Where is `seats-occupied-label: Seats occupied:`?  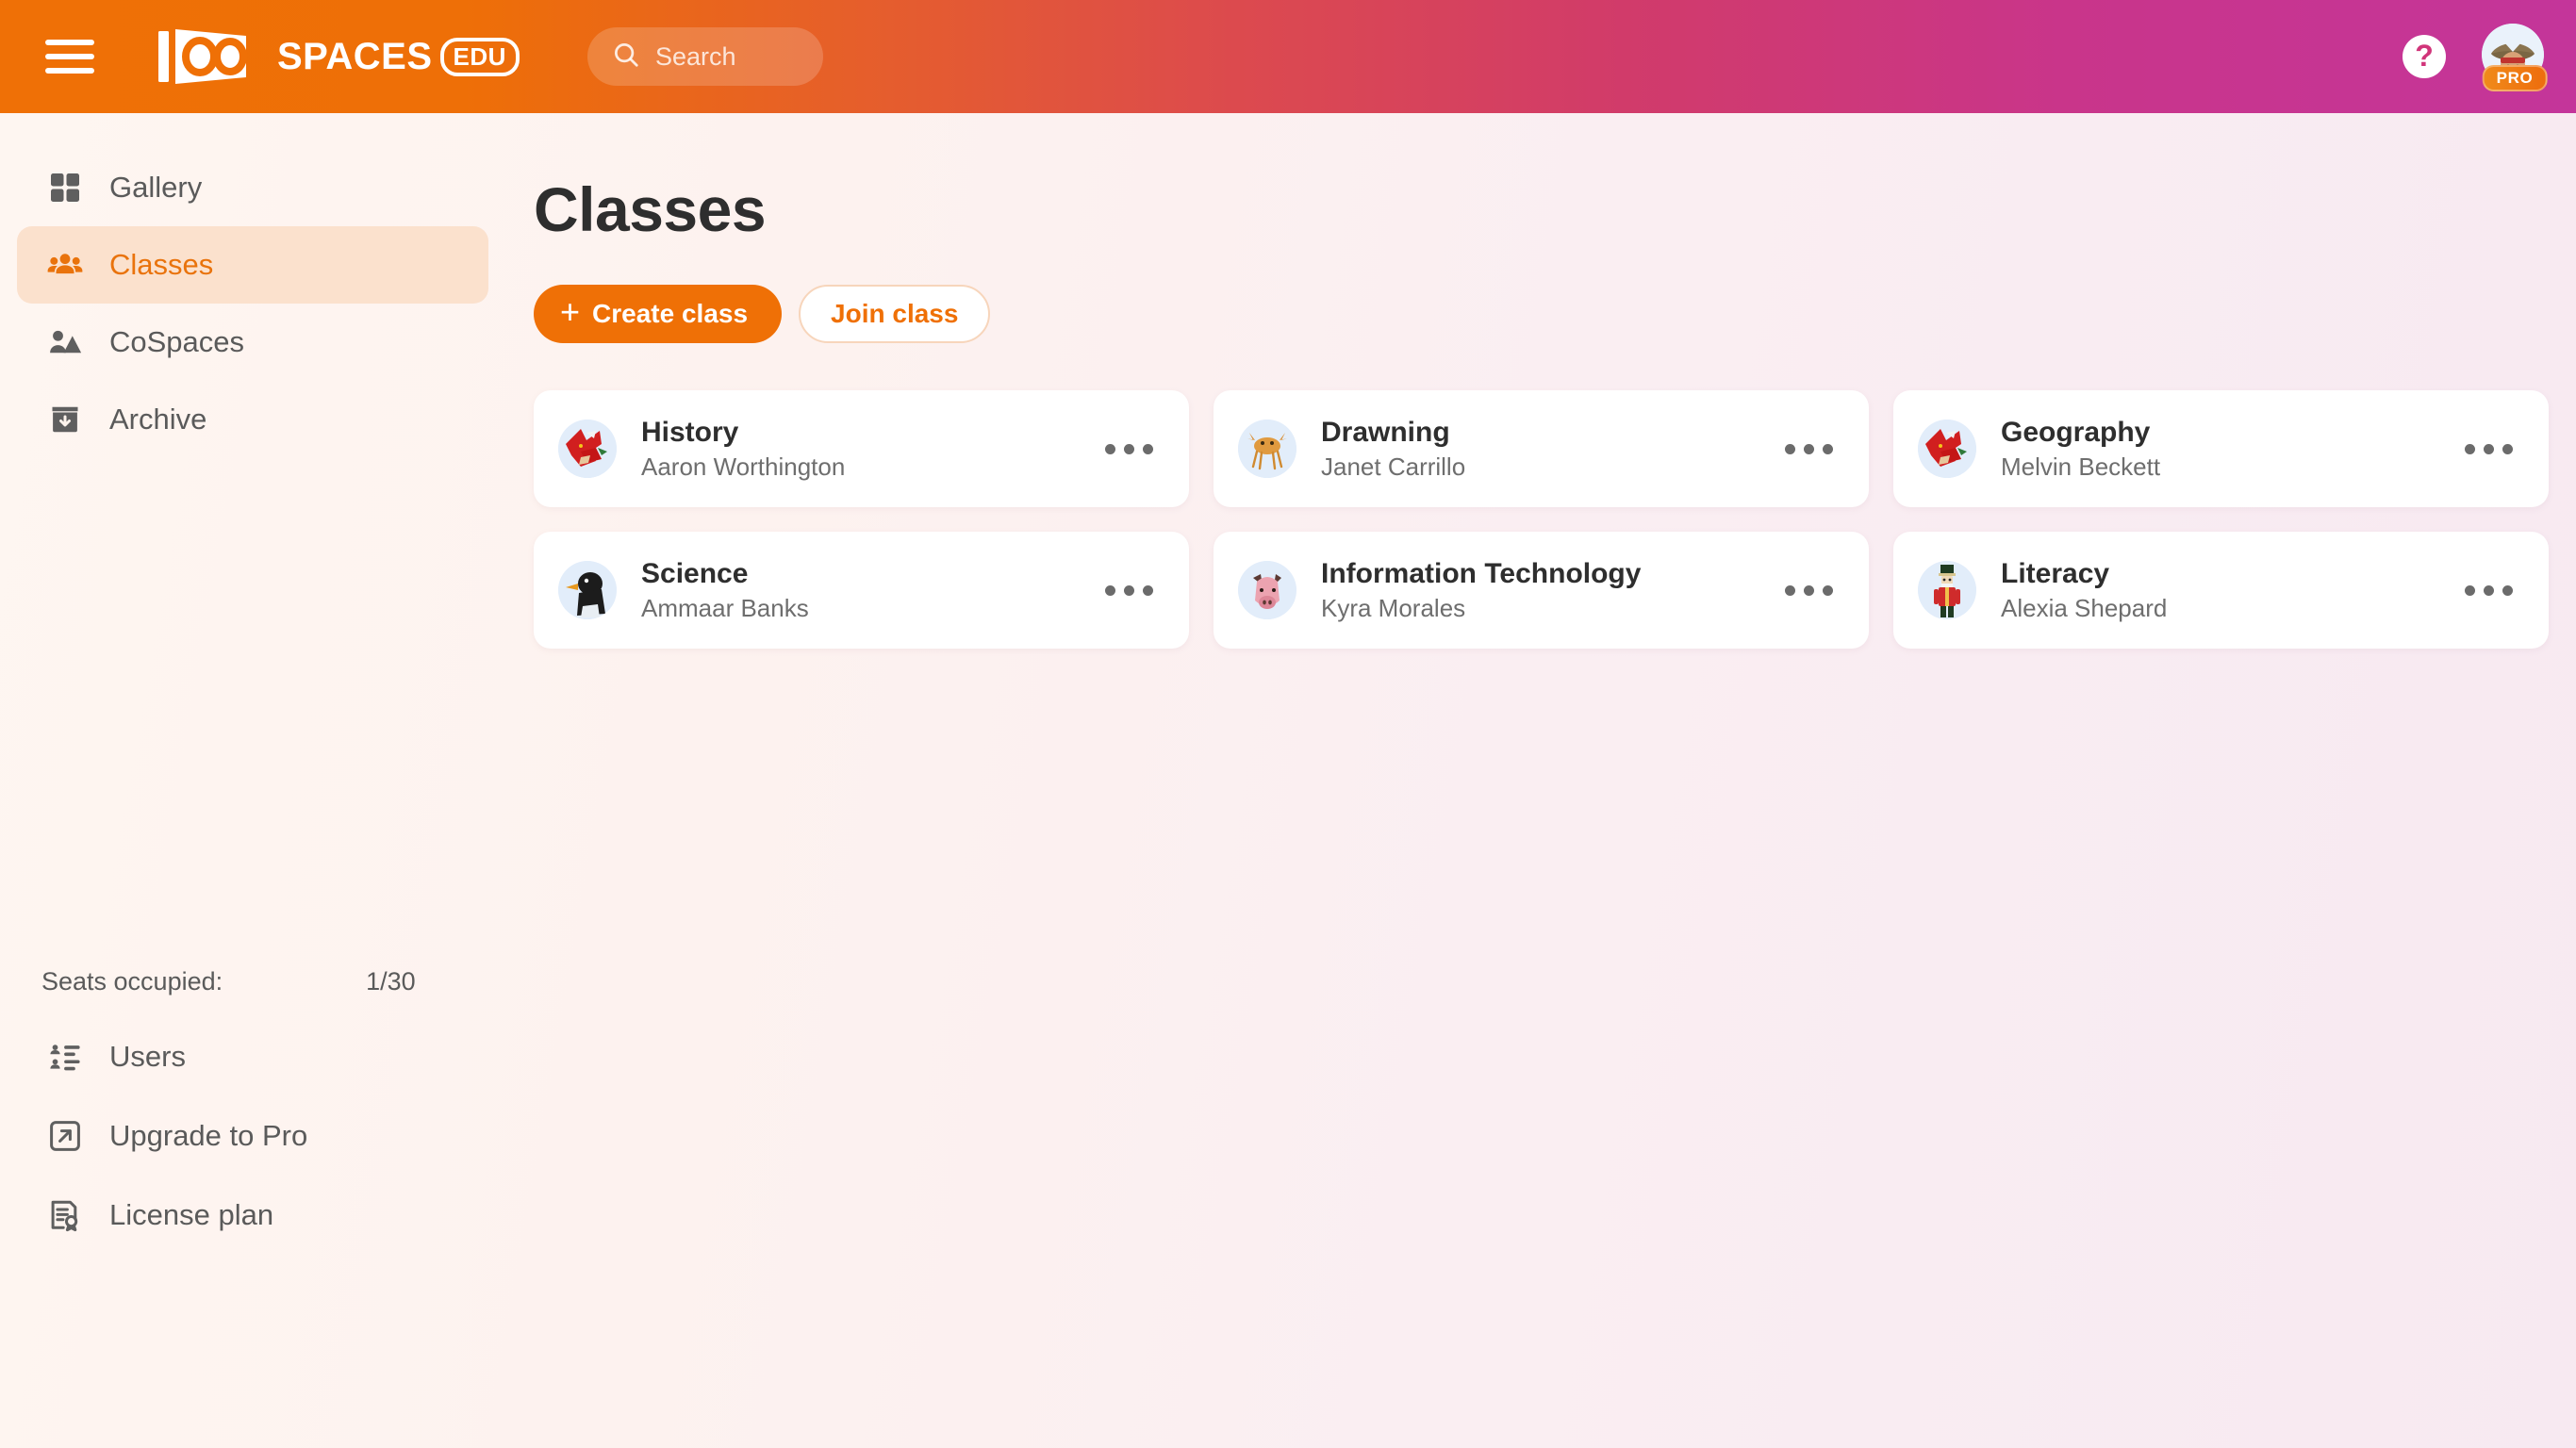 seats-occupied-label: Seats occupied: is located at coordinates (132, 981).